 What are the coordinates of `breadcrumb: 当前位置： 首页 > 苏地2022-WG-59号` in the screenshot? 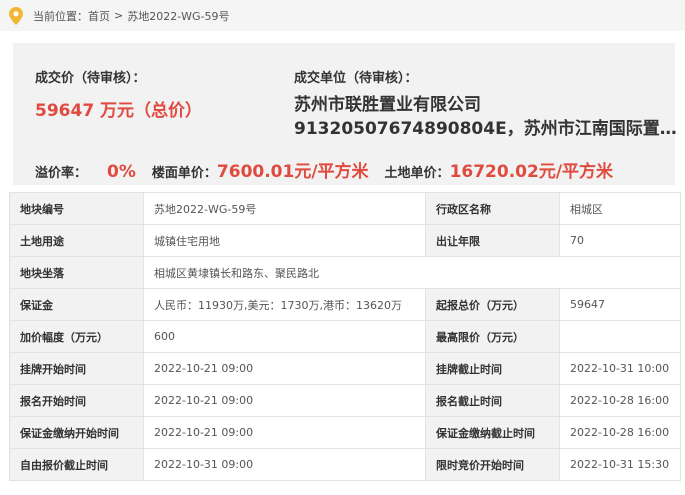 It's located at (342, 15).